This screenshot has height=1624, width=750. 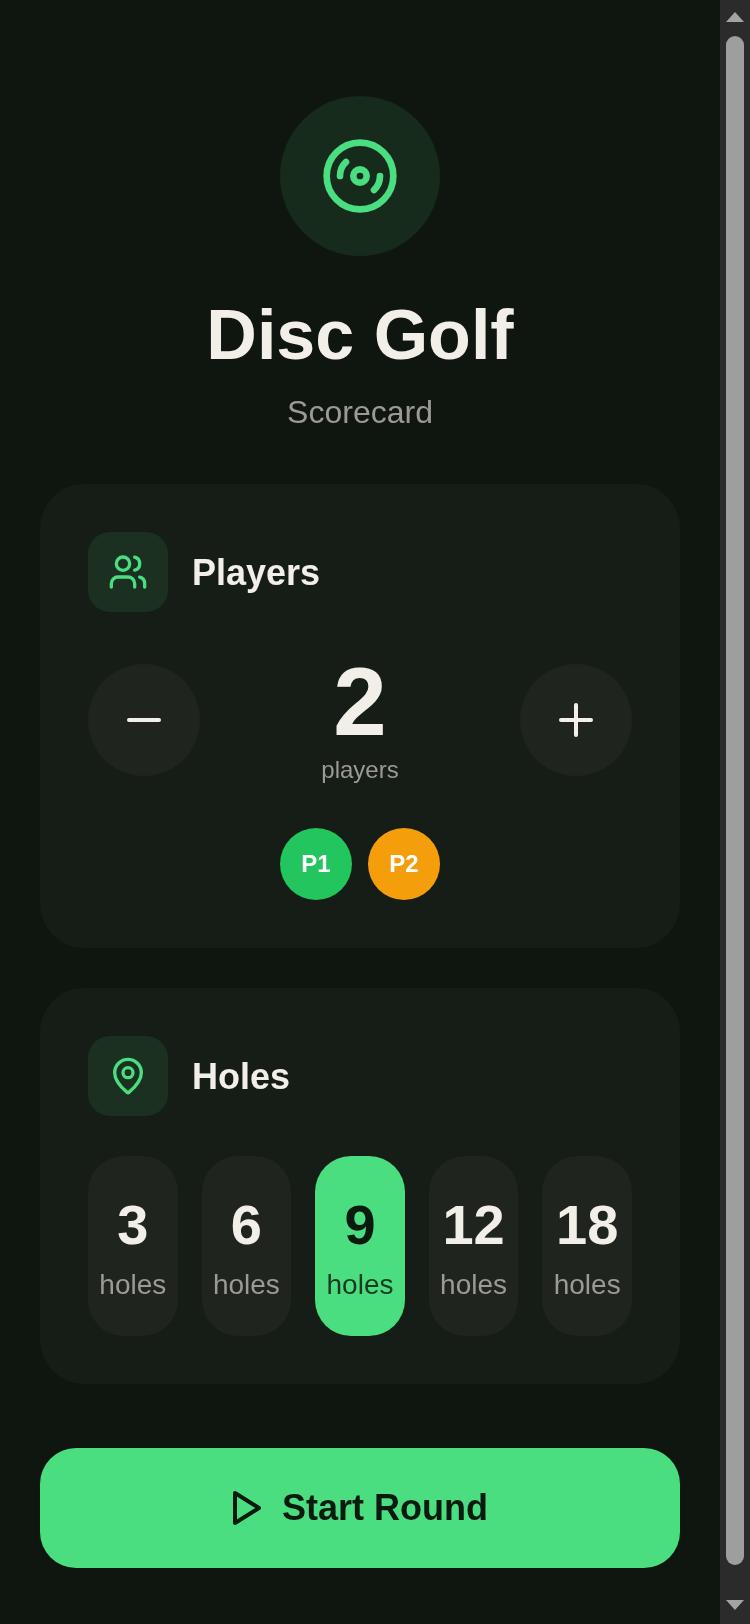 What do you see at coordinates (360, 702) in the screenshot?
I see `player-count: 2` at bounding box center [360, 702].